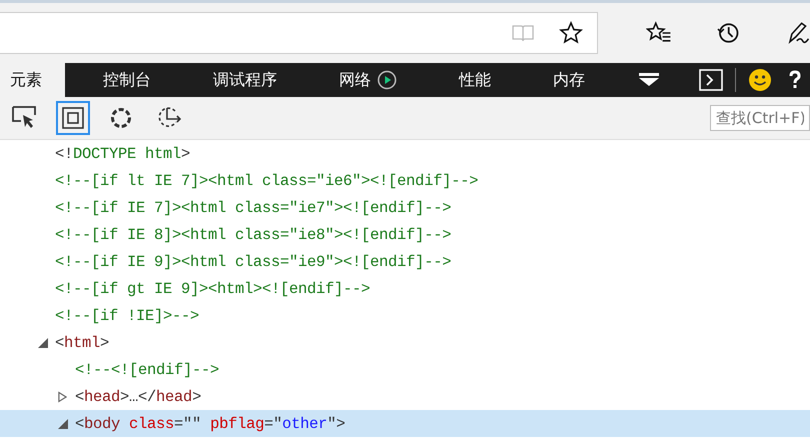  I want to click on dom-node-text: <!--[if !IE]>-->, so click(127, 315).